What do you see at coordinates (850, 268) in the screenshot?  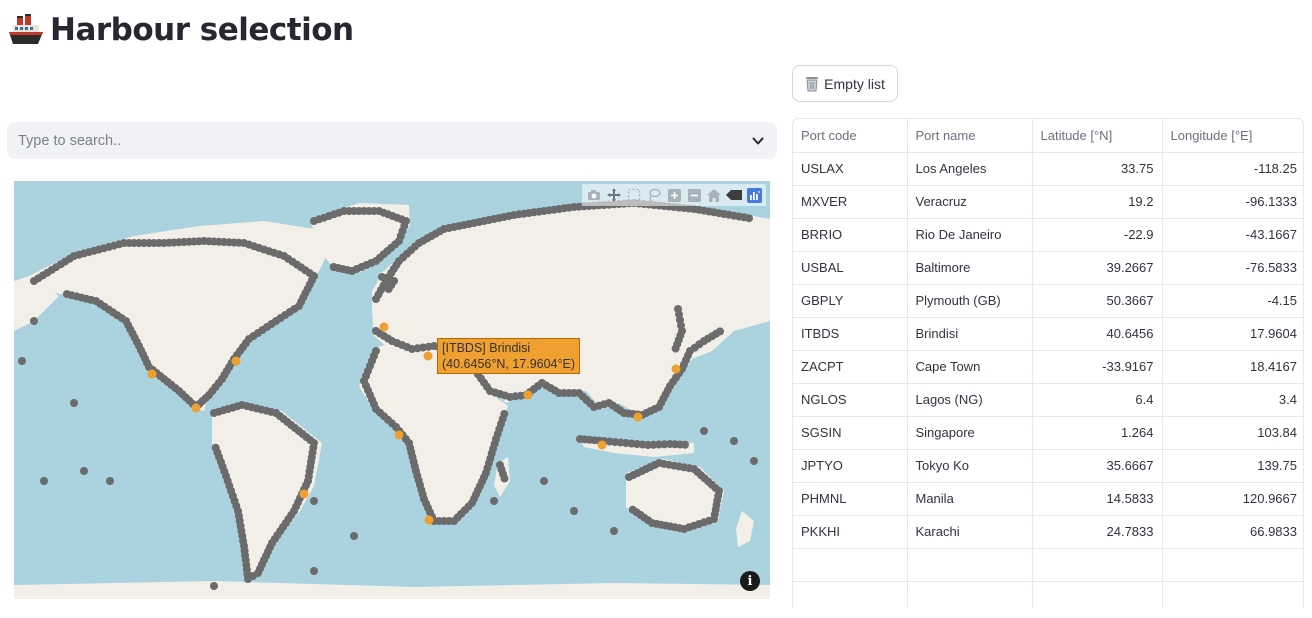 I see `cell-port-code: USBAL` at bounding box center [850, 268].